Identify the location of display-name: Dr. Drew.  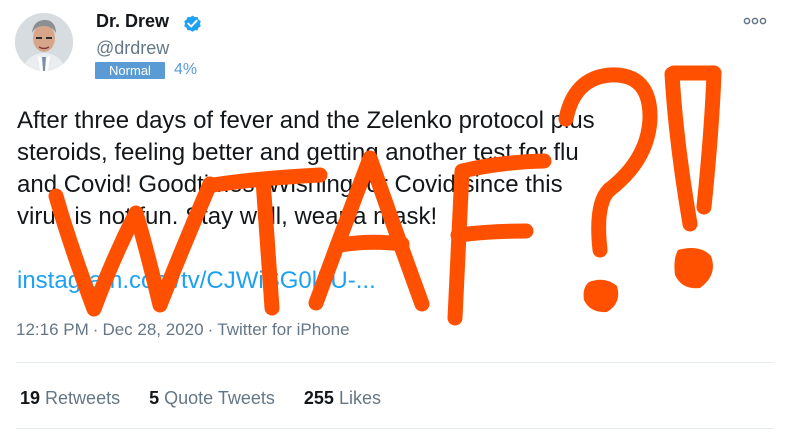
(132, 21).